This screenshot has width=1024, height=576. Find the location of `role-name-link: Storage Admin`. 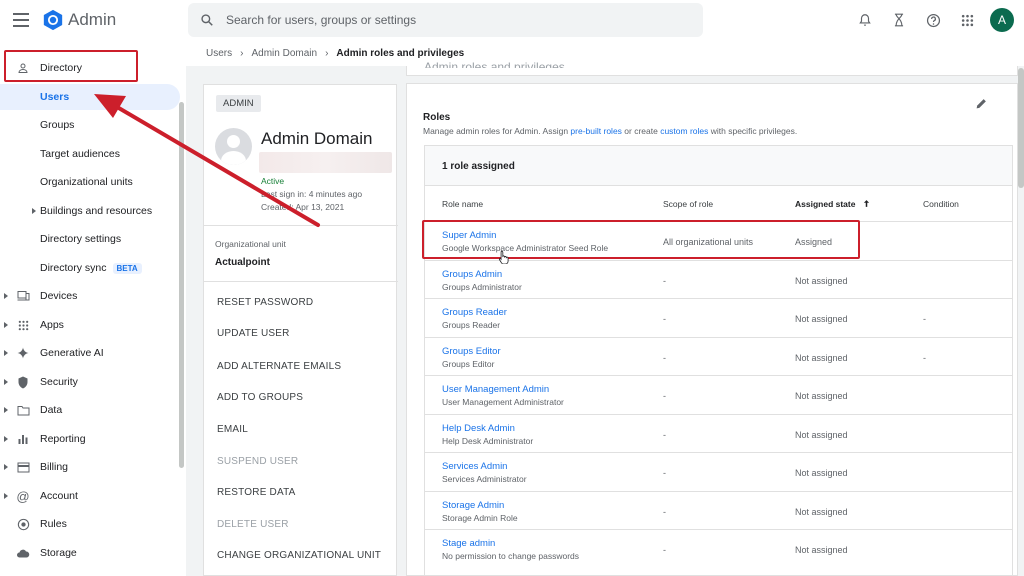

role-name-link: Storage Admin is located at coordinates (473, 505).